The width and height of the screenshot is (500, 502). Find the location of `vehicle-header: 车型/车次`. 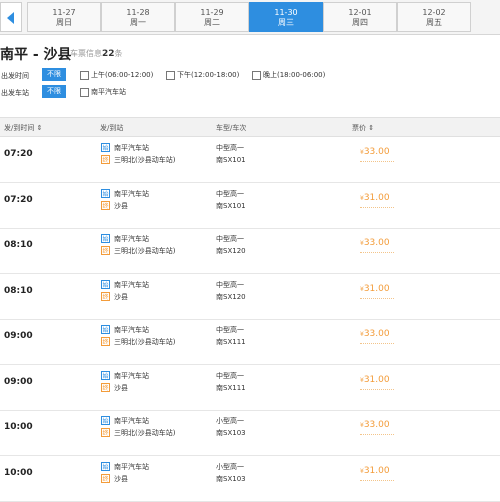

vehicle-header: 车型/车次 is located at coordinates (231, 128).